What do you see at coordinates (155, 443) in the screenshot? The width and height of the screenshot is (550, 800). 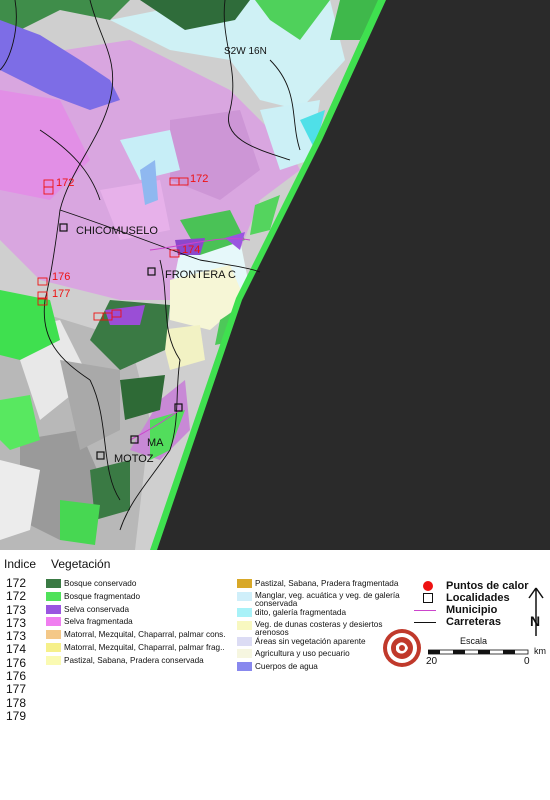 I see `locality-label: MA` at bounding box center [155, 443].